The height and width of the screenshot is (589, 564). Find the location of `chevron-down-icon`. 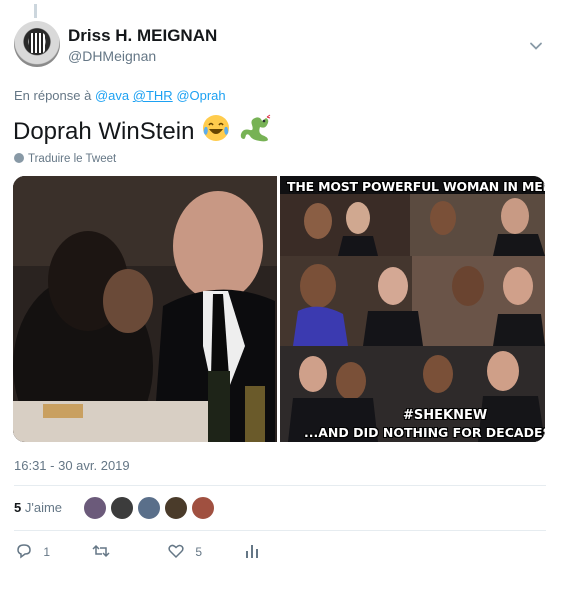

chevron-down-icon is located at coordinates (536, 46).